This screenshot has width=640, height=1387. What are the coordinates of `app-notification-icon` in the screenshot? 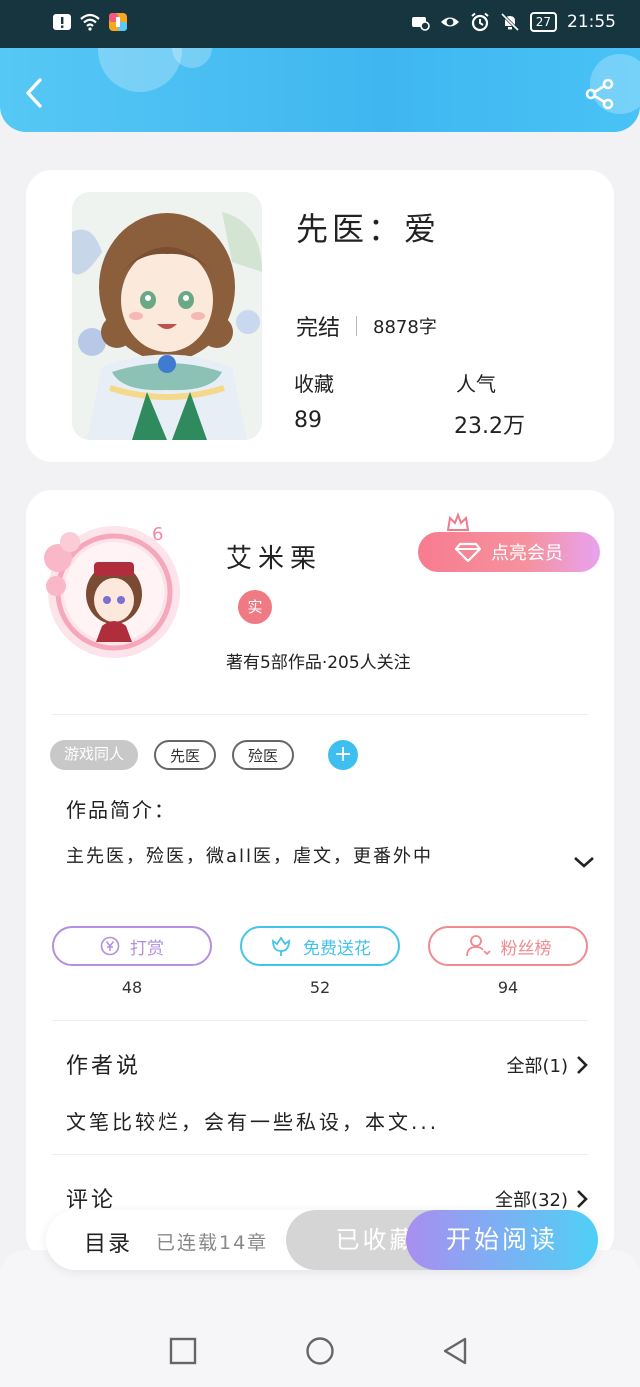 It's located at (118, 22).